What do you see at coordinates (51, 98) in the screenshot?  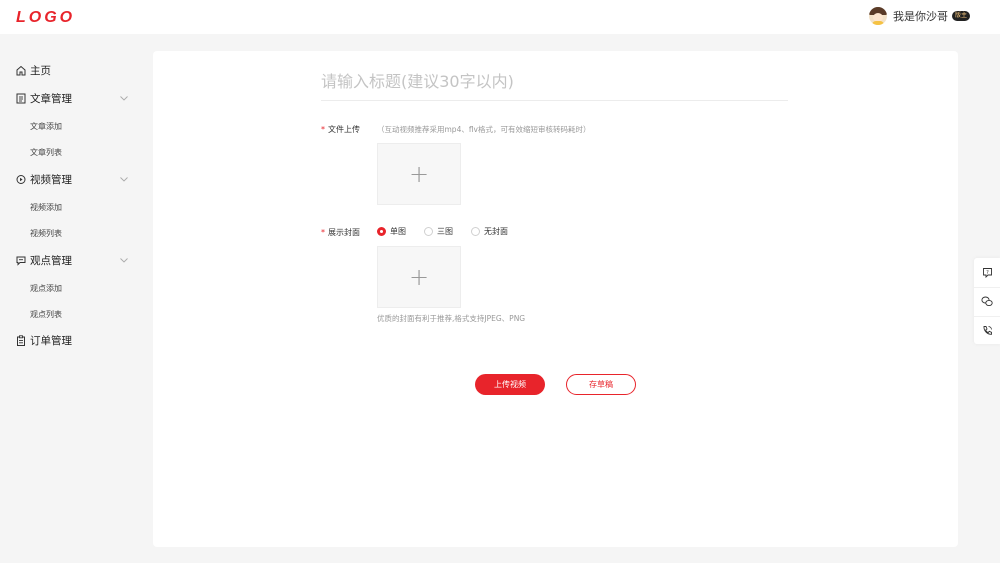 I see `sidebar-item-label: 文章管理` at bounding box center [51, 98].